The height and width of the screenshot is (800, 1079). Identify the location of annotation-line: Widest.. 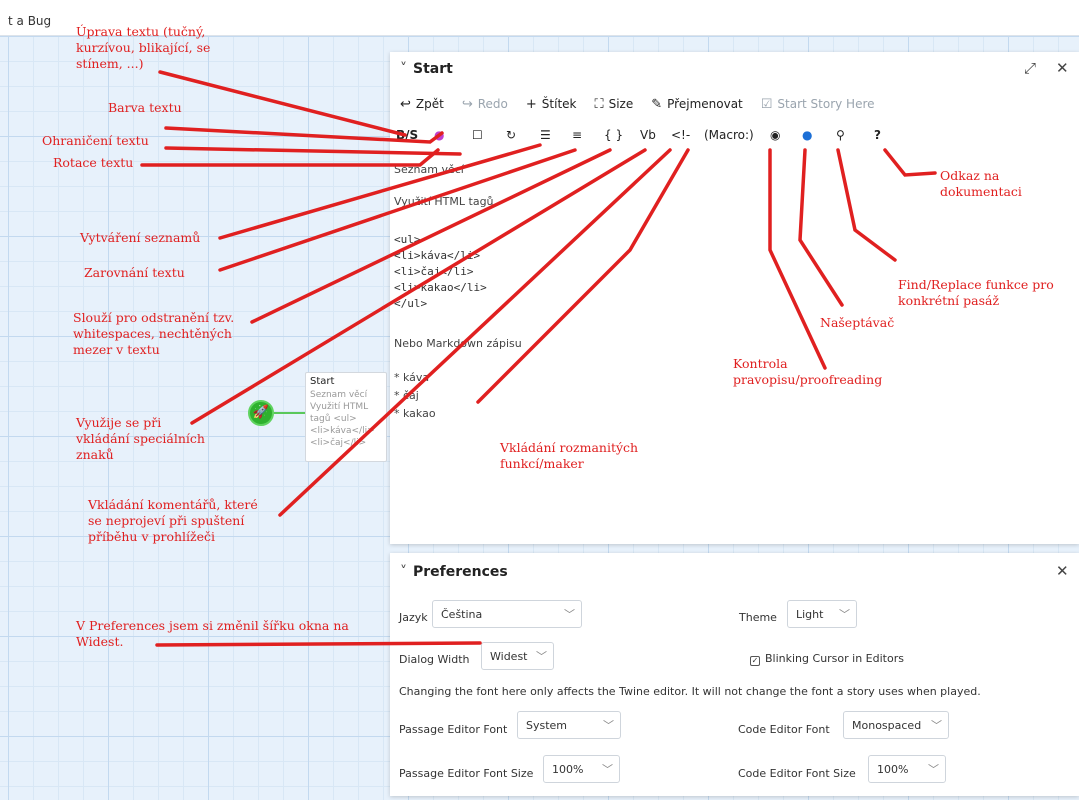
(100, 641).